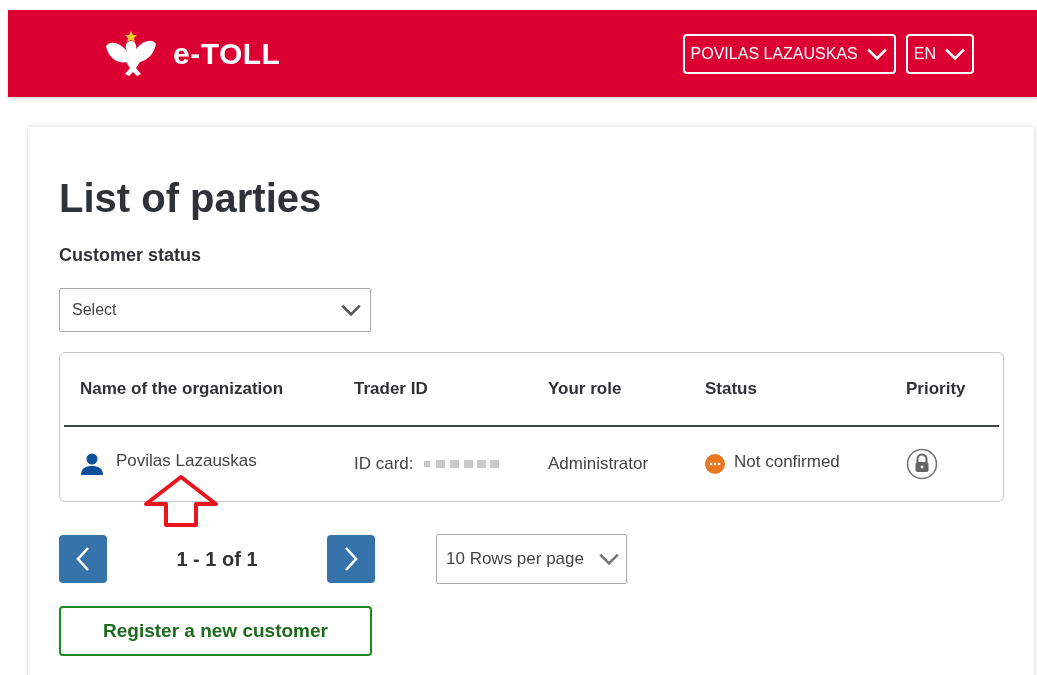  Describe the element at coordinates (215, 631) in the screenshot. I see `register-customer-button: Register a new customer` at that location.